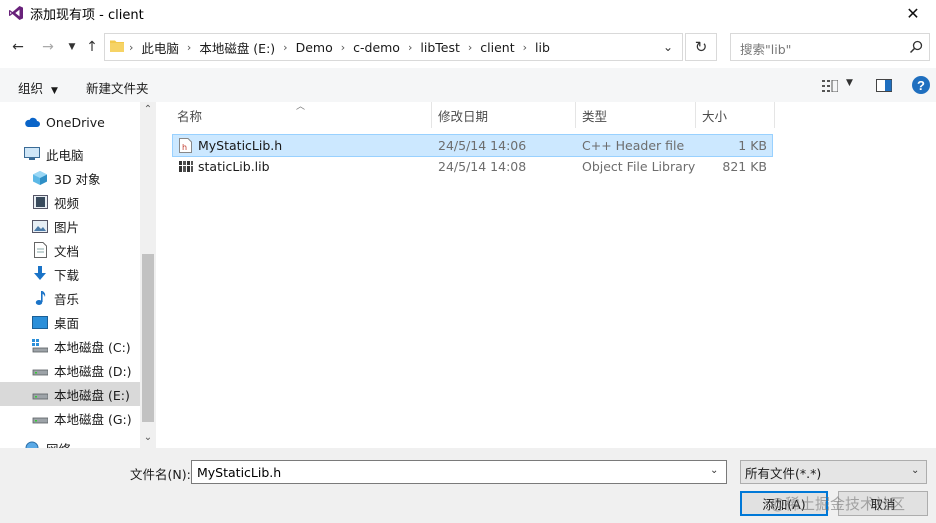  I want to click on organize-button: 组织 ▼, so click(38, 87).